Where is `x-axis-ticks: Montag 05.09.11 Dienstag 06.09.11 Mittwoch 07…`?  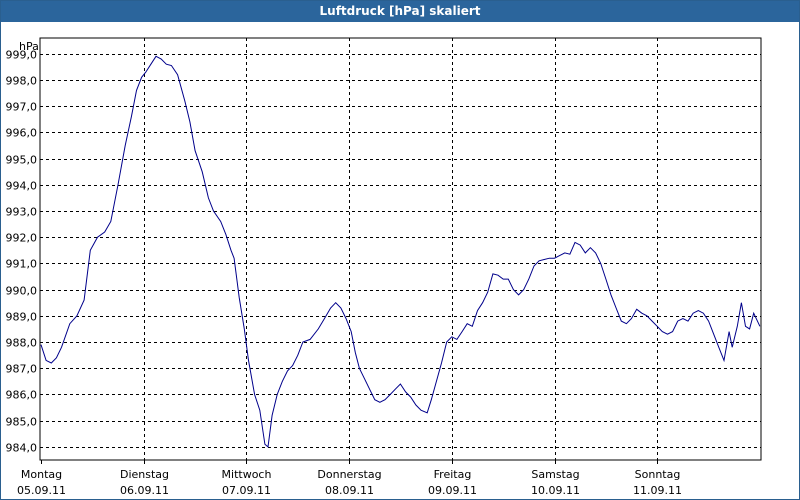 x-axis-ticks: Montag 05.09.11 Dienstag 06.09.11 Mittwoch 07… is located at coordinates (349, 478).